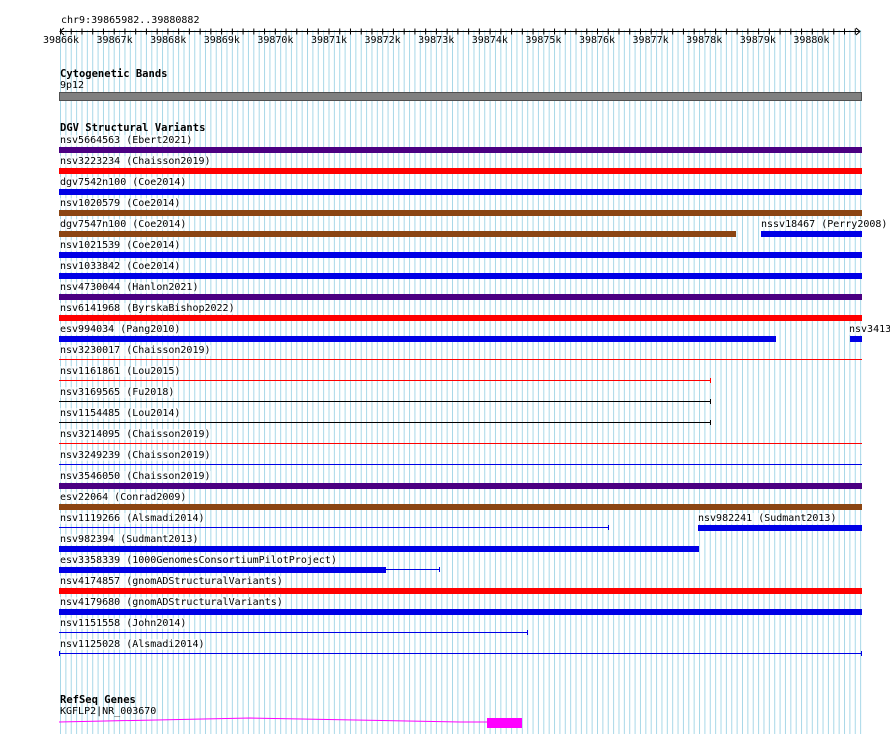  I want to click on dgv-feature-label: nsv3169565 (Fu2018), so click(117, 392).